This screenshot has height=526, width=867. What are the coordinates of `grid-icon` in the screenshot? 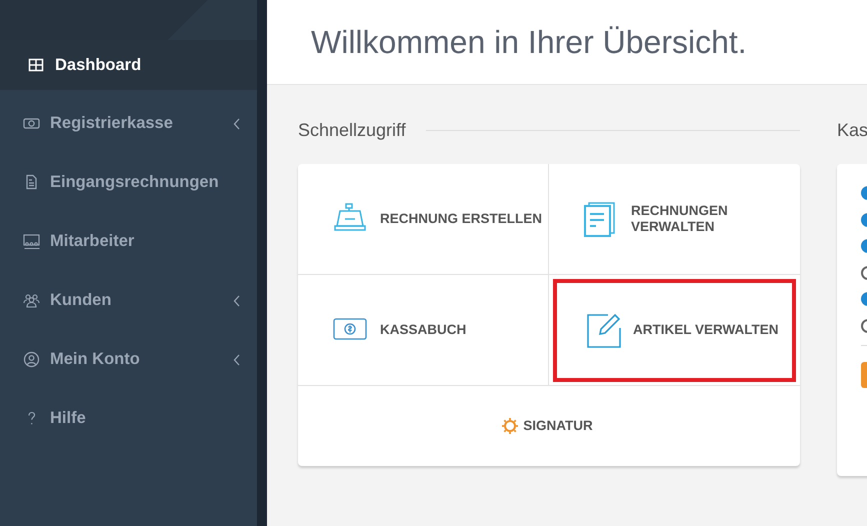 It's located at (36, 65).